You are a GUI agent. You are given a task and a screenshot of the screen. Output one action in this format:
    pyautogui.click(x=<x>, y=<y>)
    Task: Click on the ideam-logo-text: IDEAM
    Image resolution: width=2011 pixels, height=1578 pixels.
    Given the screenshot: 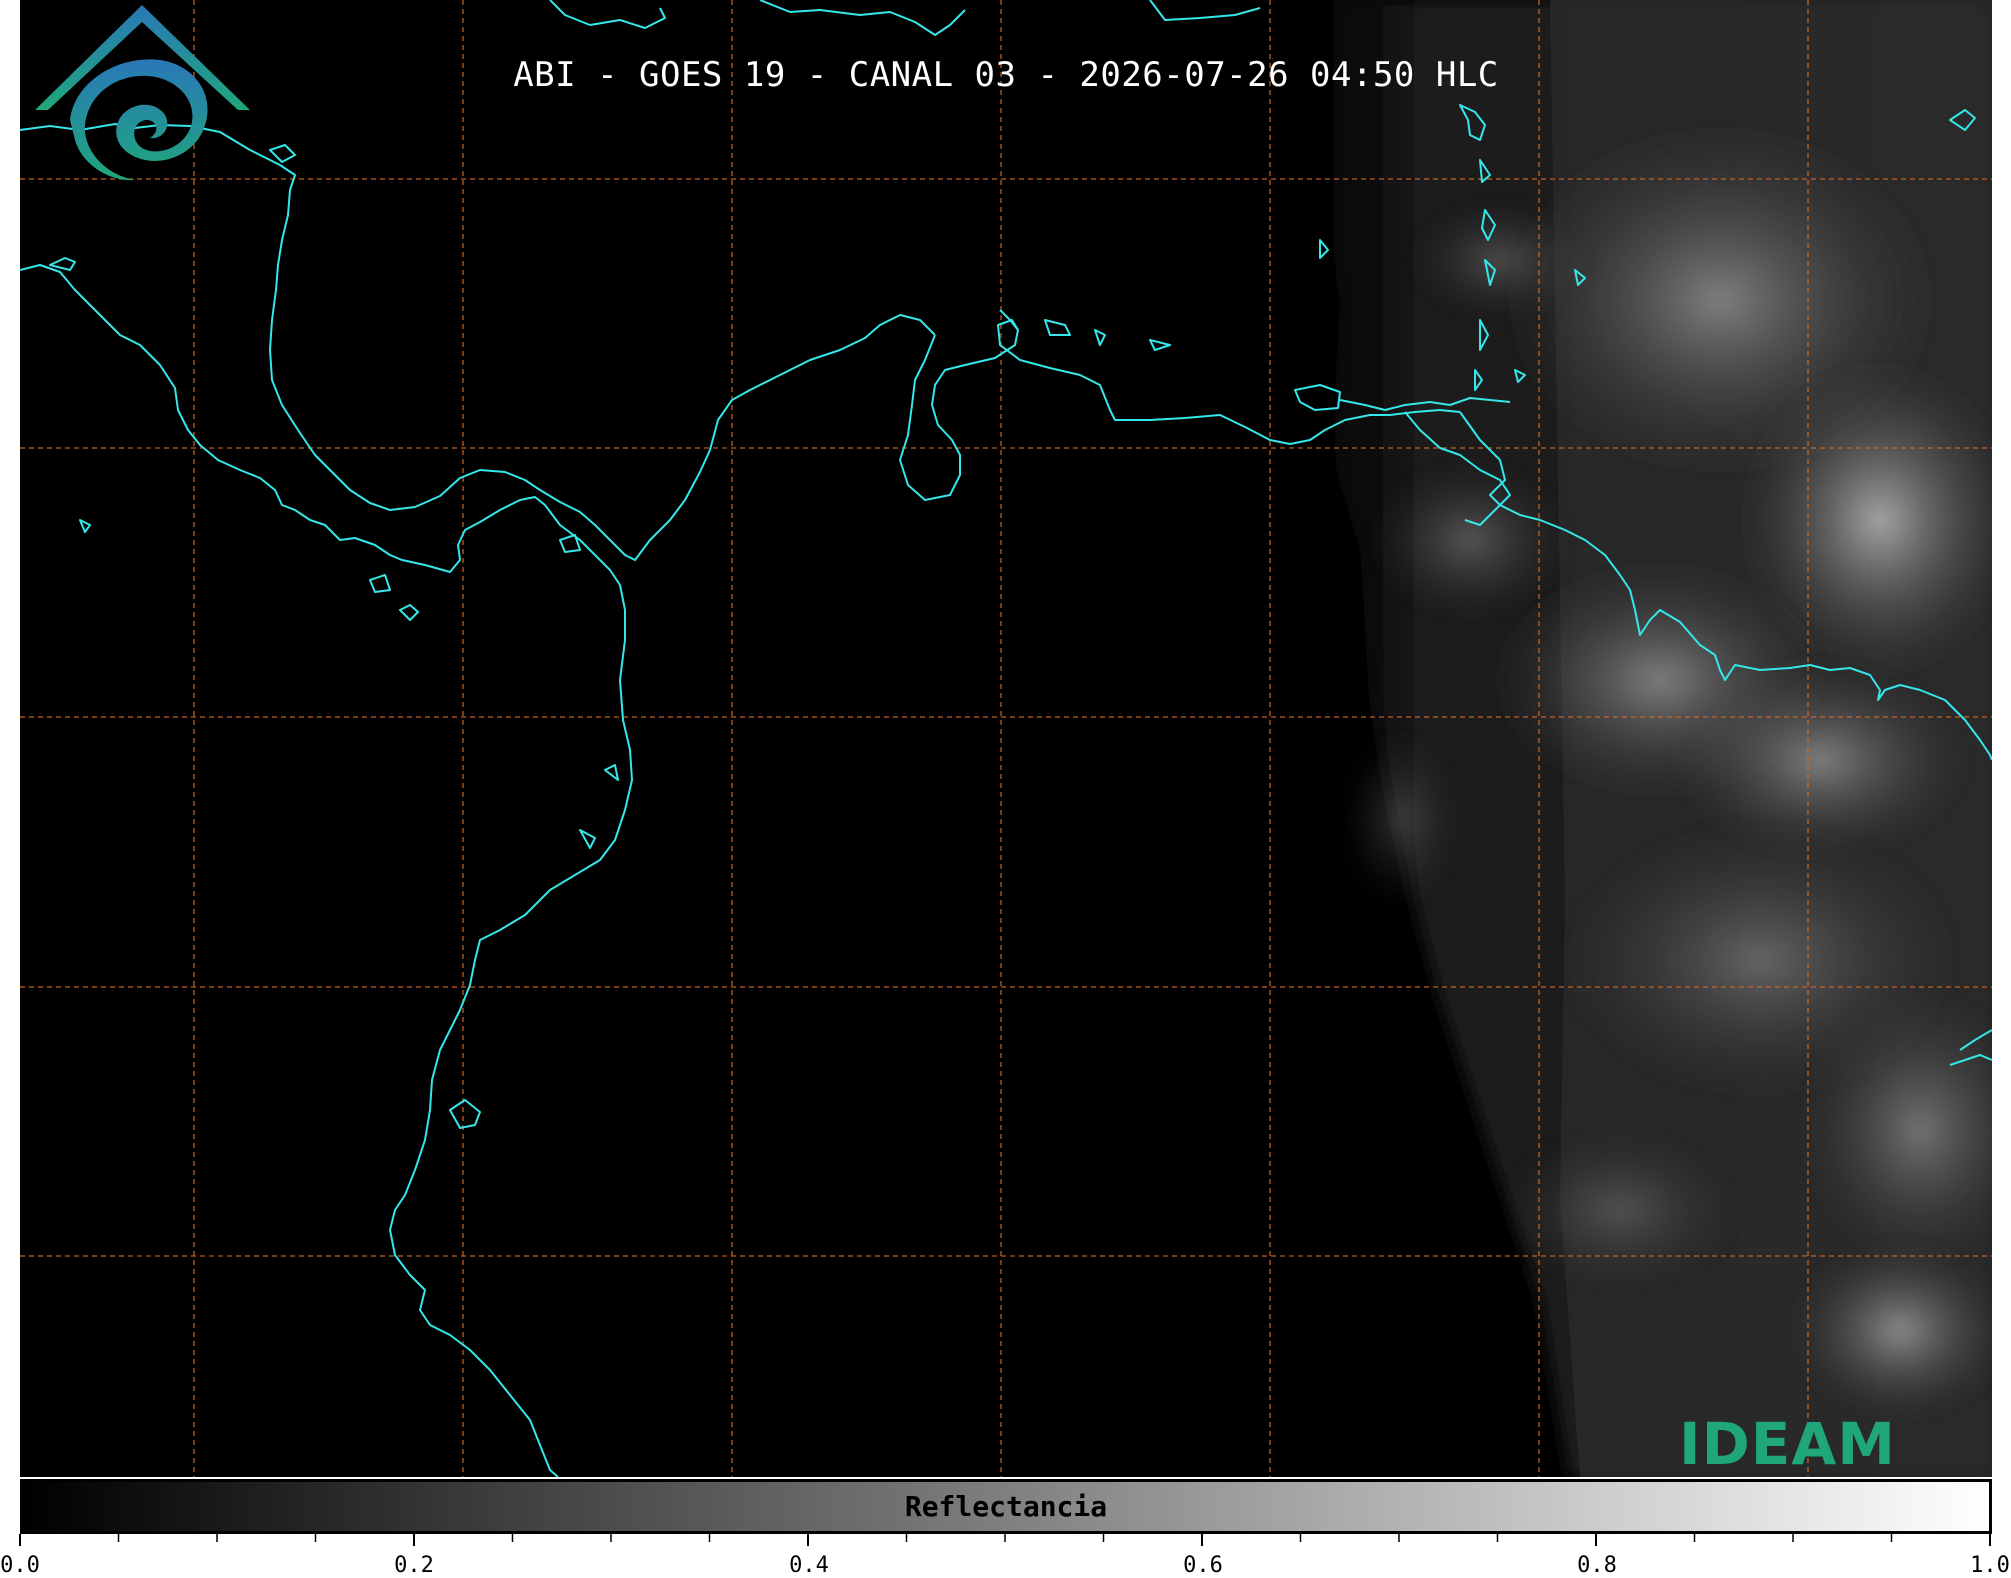 What is the action you would take?
    pyautogui.click(x=1787, y=1443)
    